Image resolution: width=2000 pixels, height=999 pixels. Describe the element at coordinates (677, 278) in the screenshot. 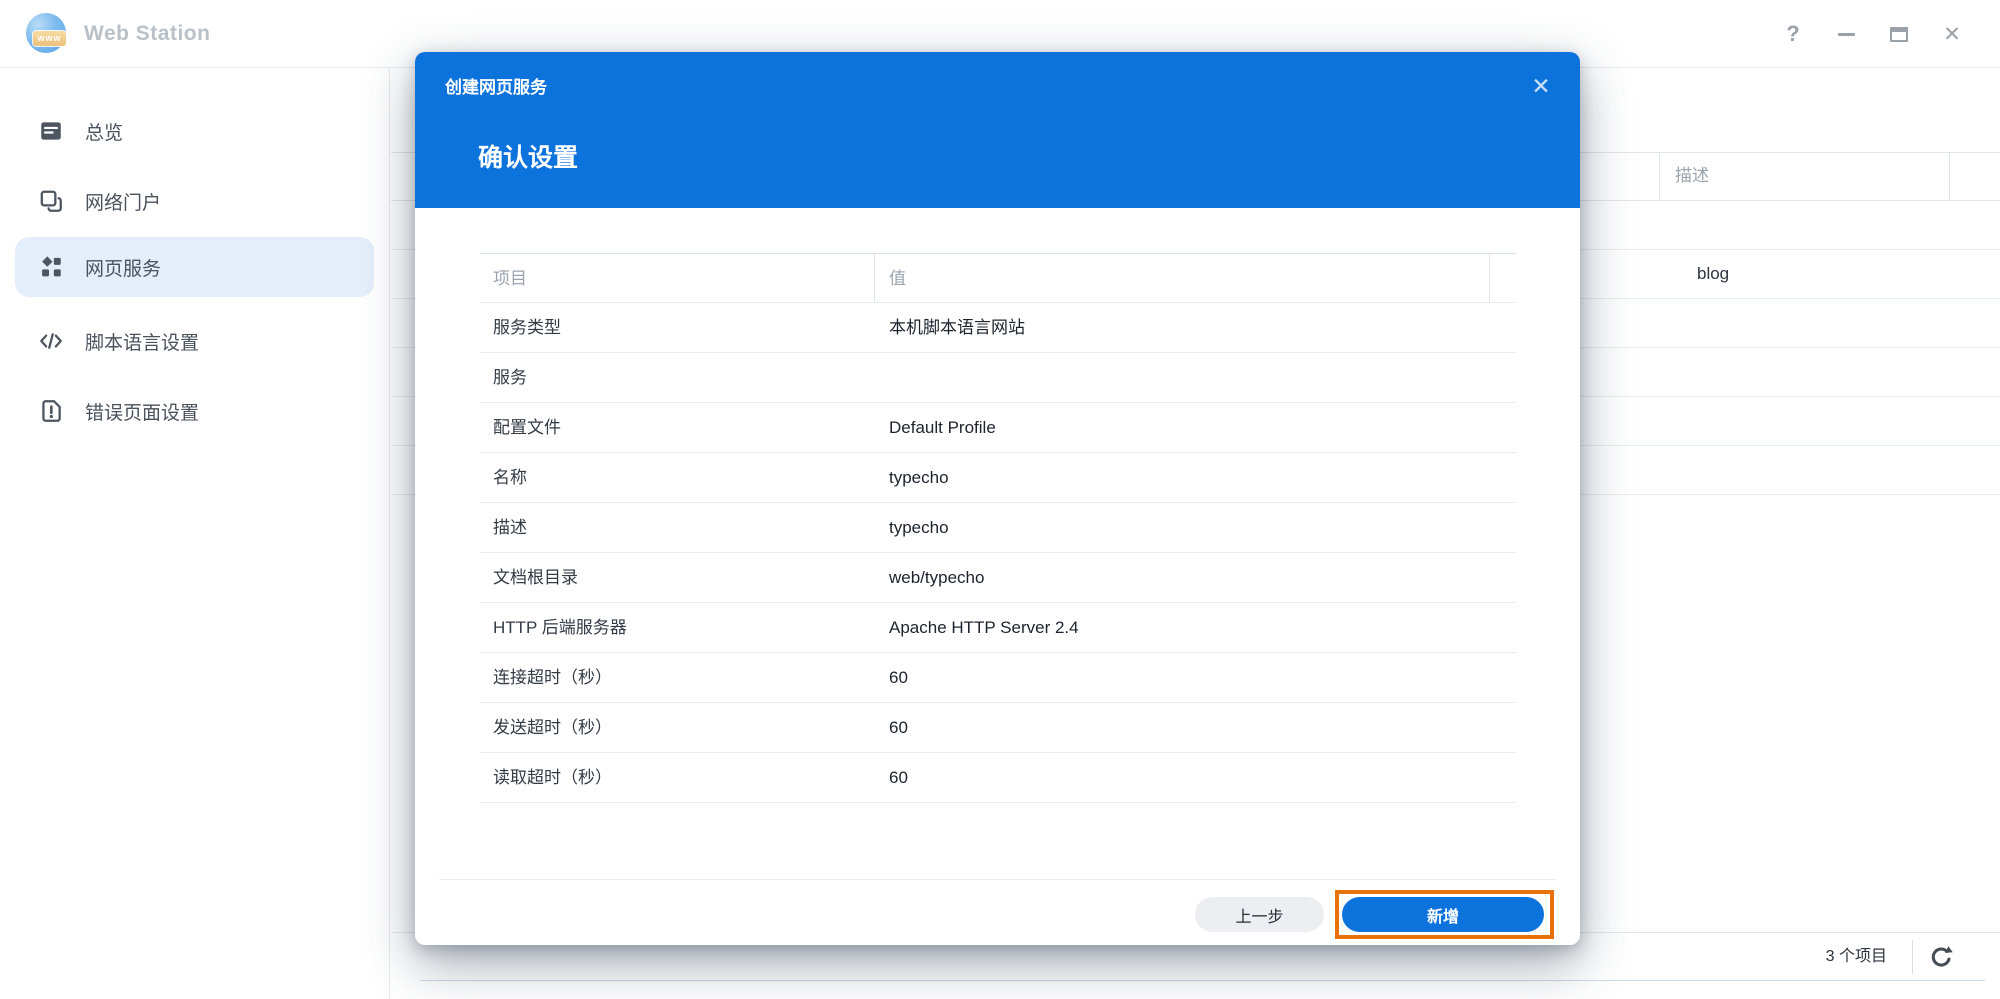

I see `header-item: 项目` at that location.